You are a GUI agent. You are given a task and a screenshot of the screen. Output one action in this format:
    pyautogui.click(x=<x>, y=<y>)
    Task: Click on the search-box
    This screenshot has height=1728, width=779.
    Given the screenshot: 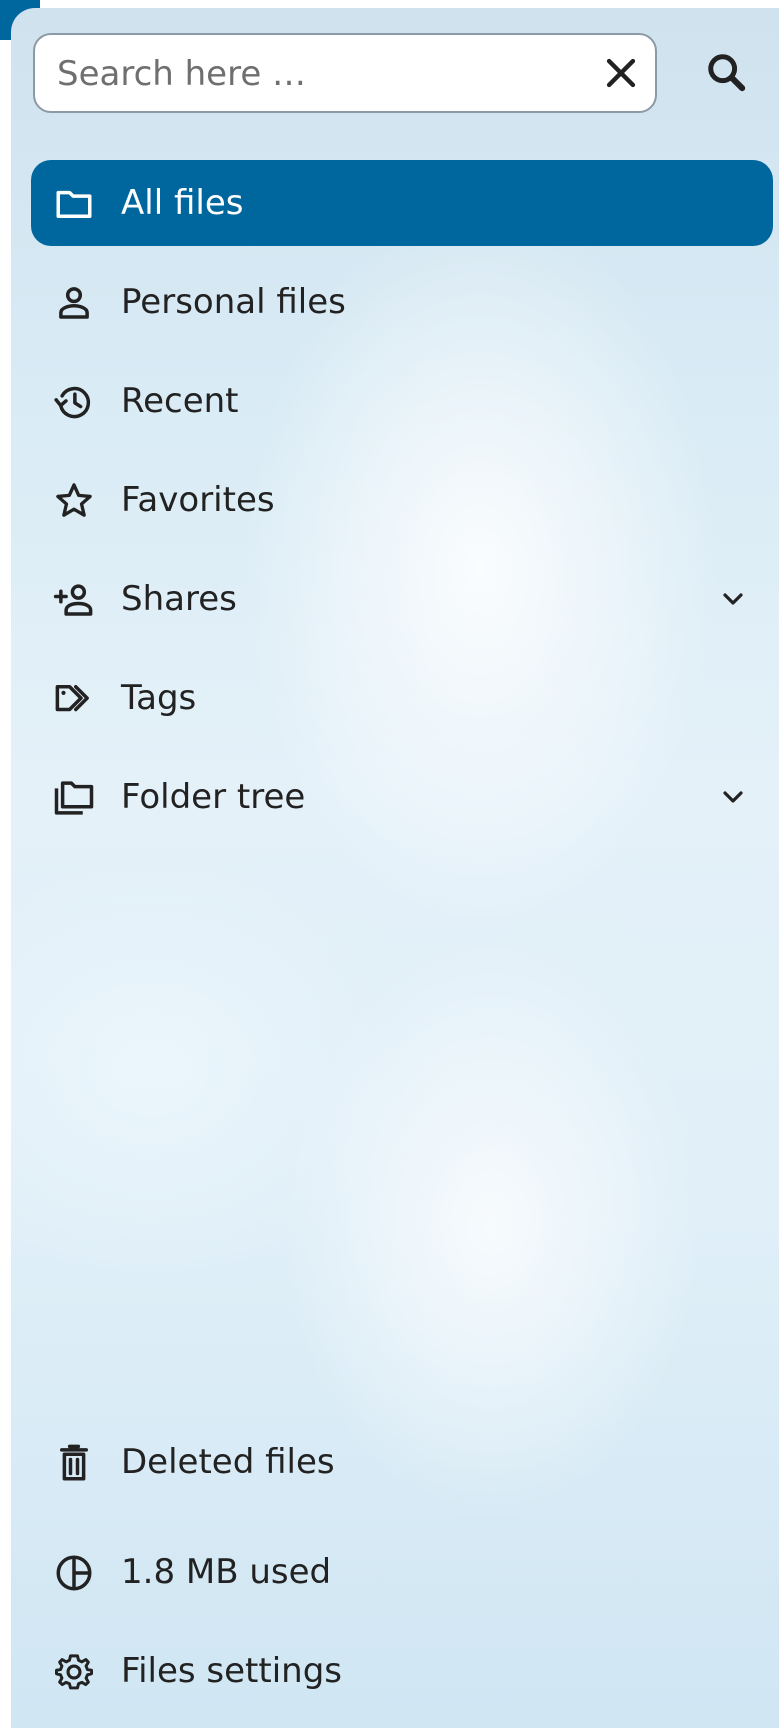 What is the action you would take?
    pyautogui.click(x=345, y=73)
    